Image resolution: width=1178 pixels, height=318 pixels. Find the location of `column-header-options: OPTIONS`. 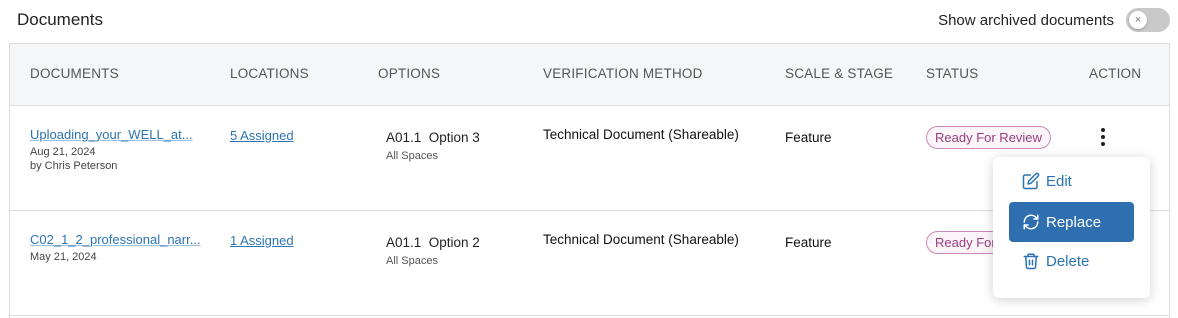

column-header-options: OPTIONS is located at coordinates (409, 73).